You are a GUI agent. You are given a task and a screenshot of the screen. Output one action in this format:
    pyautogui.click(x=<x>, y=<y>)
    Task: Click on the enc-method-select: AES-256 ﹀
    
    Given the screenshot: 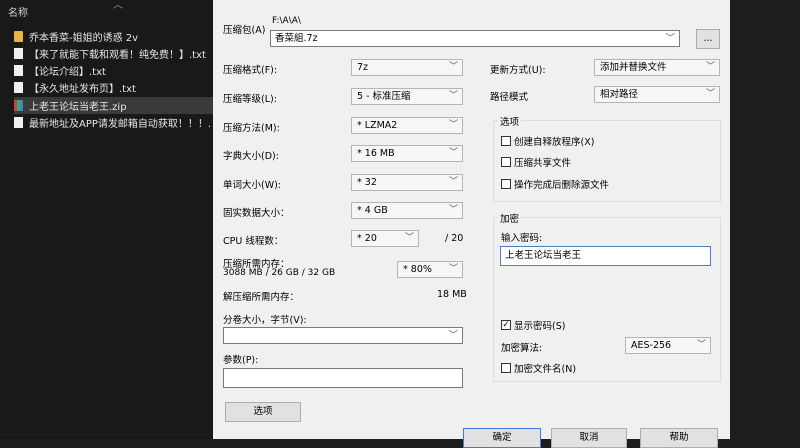 What is the action you would take?
    pyautogui.click(x=668, y=345)
    